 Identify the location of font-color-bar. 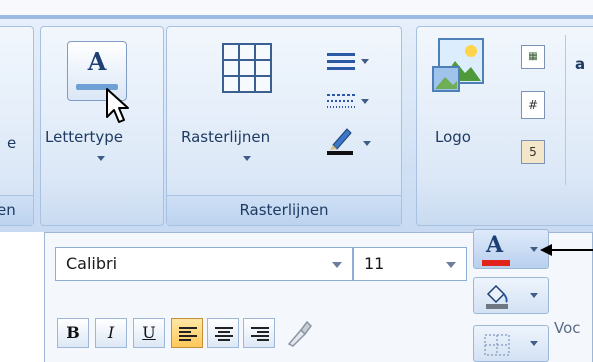
(496, 263).